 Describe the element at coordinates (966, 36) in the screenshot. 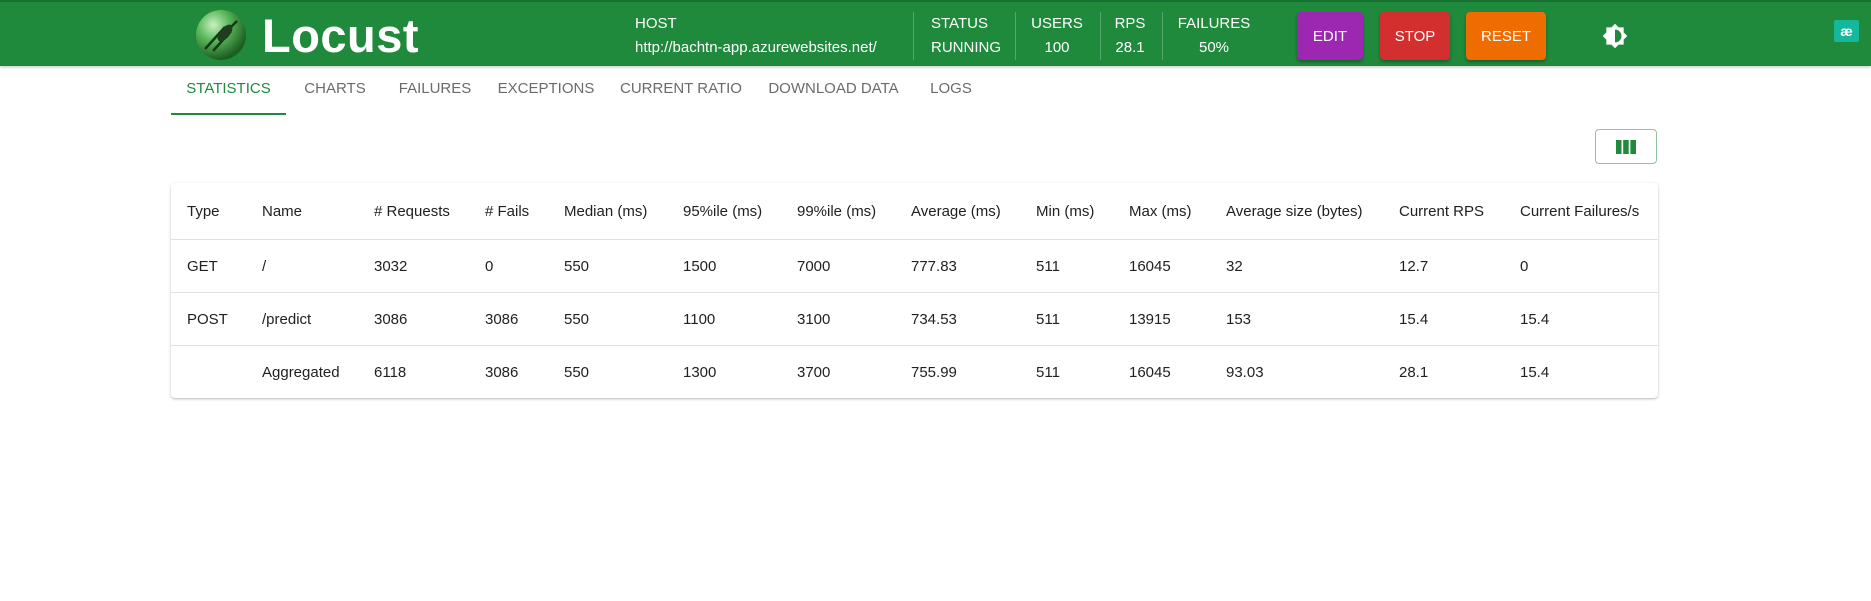

I see `status-stat: STATUS RUNNING` at that location.